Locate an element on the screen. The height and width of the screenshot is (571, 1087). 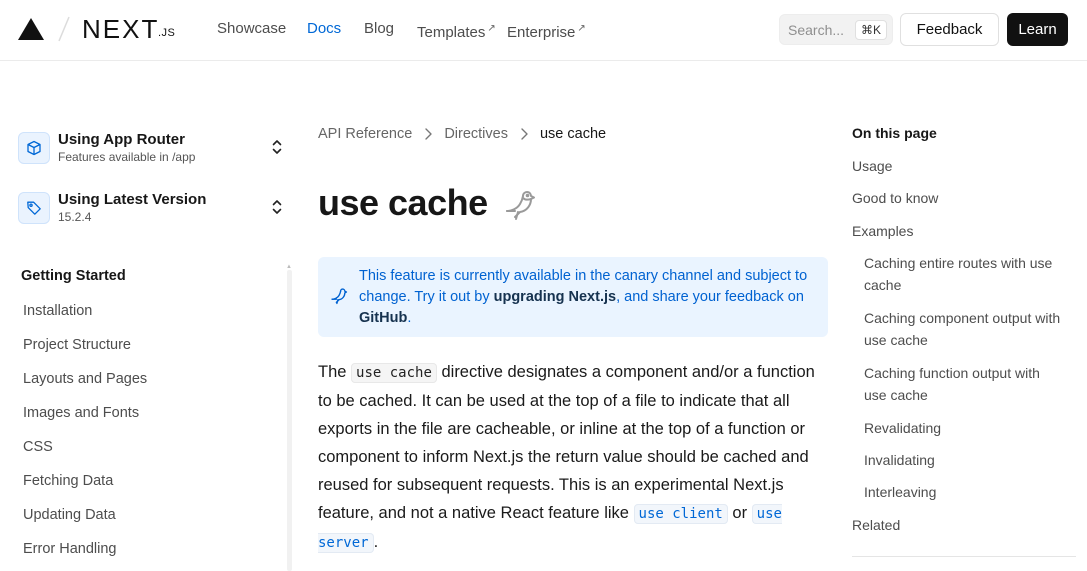
vercel-logo-icon is located at coordinates (31, 29).